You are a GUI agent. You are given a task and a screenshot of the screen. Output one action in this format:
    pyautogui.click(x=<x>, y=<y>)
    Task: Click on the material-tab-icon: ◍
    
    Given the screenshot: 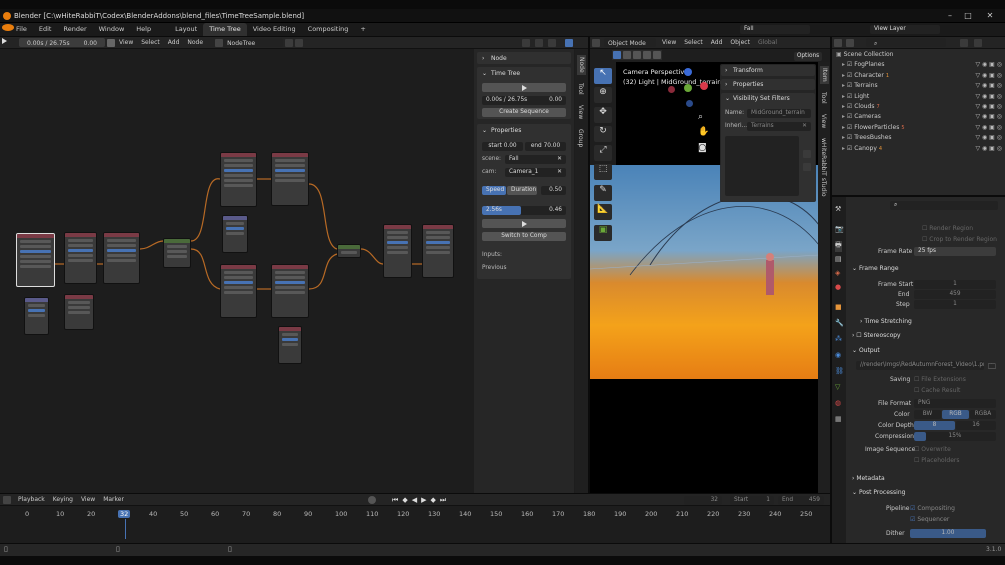 What is the action you would take?
    pyautogui.click(x=838, y=403)
    